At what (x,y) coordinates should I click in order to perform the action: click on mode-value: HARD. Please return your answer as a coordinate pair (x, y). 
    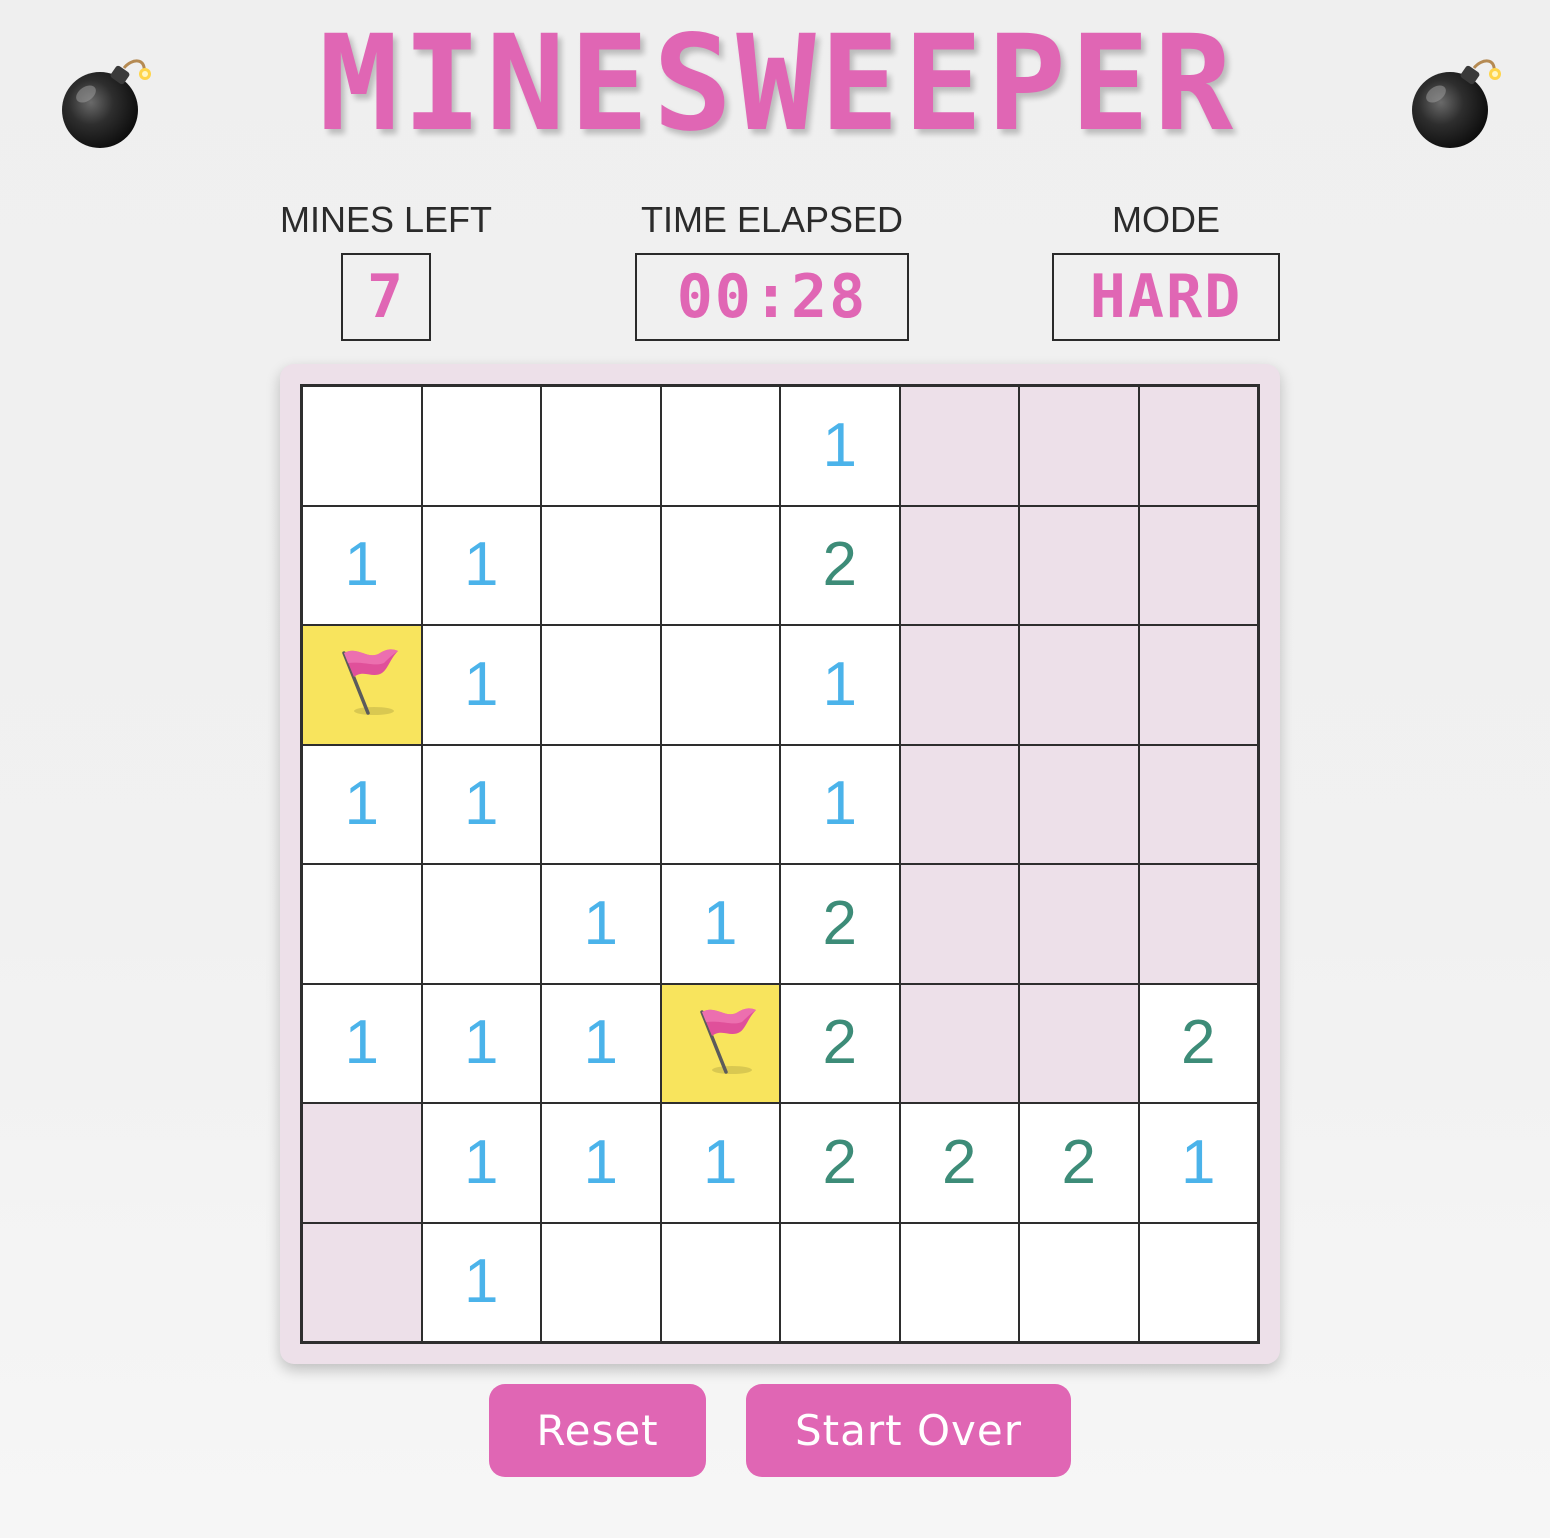
    Looking at the image, I should click on (1166, 297).